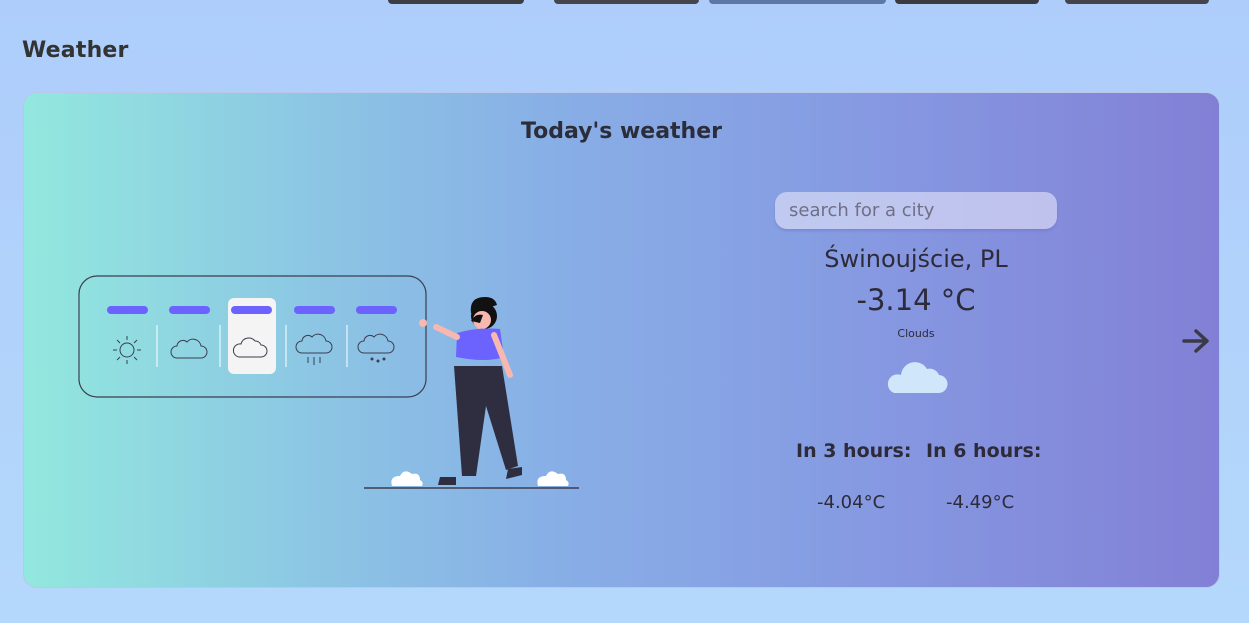 The height and width of the screenshot is (623, 1249). I want to click on top-strip, so click(624, 3).